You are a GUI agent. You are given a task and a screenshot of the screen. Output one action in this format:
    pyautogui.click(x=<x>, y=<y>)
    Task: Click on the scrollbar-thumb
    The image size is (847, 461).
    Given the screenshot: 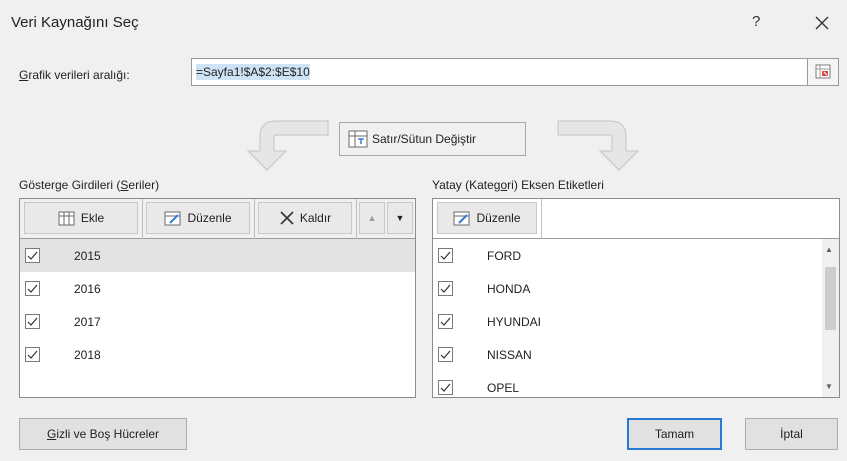 What is the action you would take?
    pyautogui.click(x=830, y=298)
    